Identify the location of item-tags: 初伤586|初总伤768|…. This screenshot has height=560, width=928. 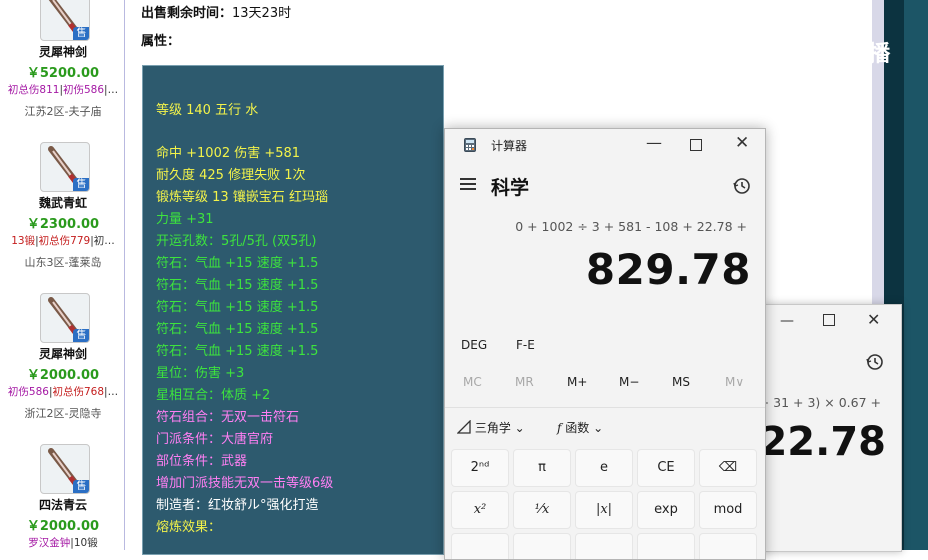
(63, 391).